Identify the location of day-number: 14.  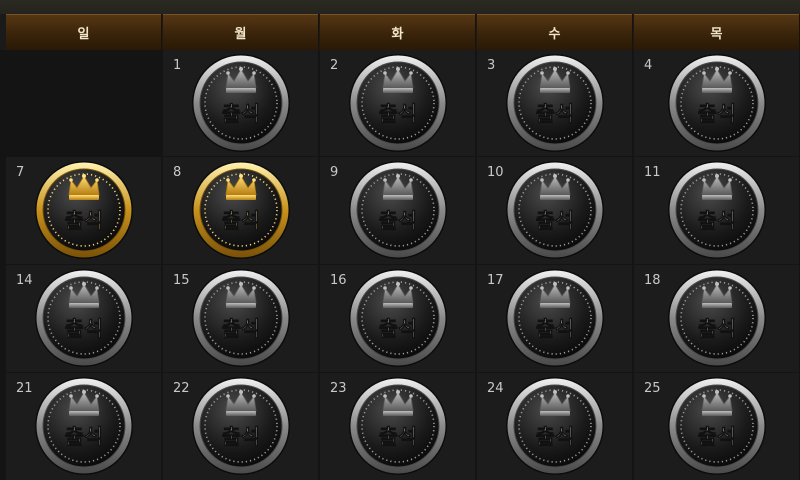
(24, 280).